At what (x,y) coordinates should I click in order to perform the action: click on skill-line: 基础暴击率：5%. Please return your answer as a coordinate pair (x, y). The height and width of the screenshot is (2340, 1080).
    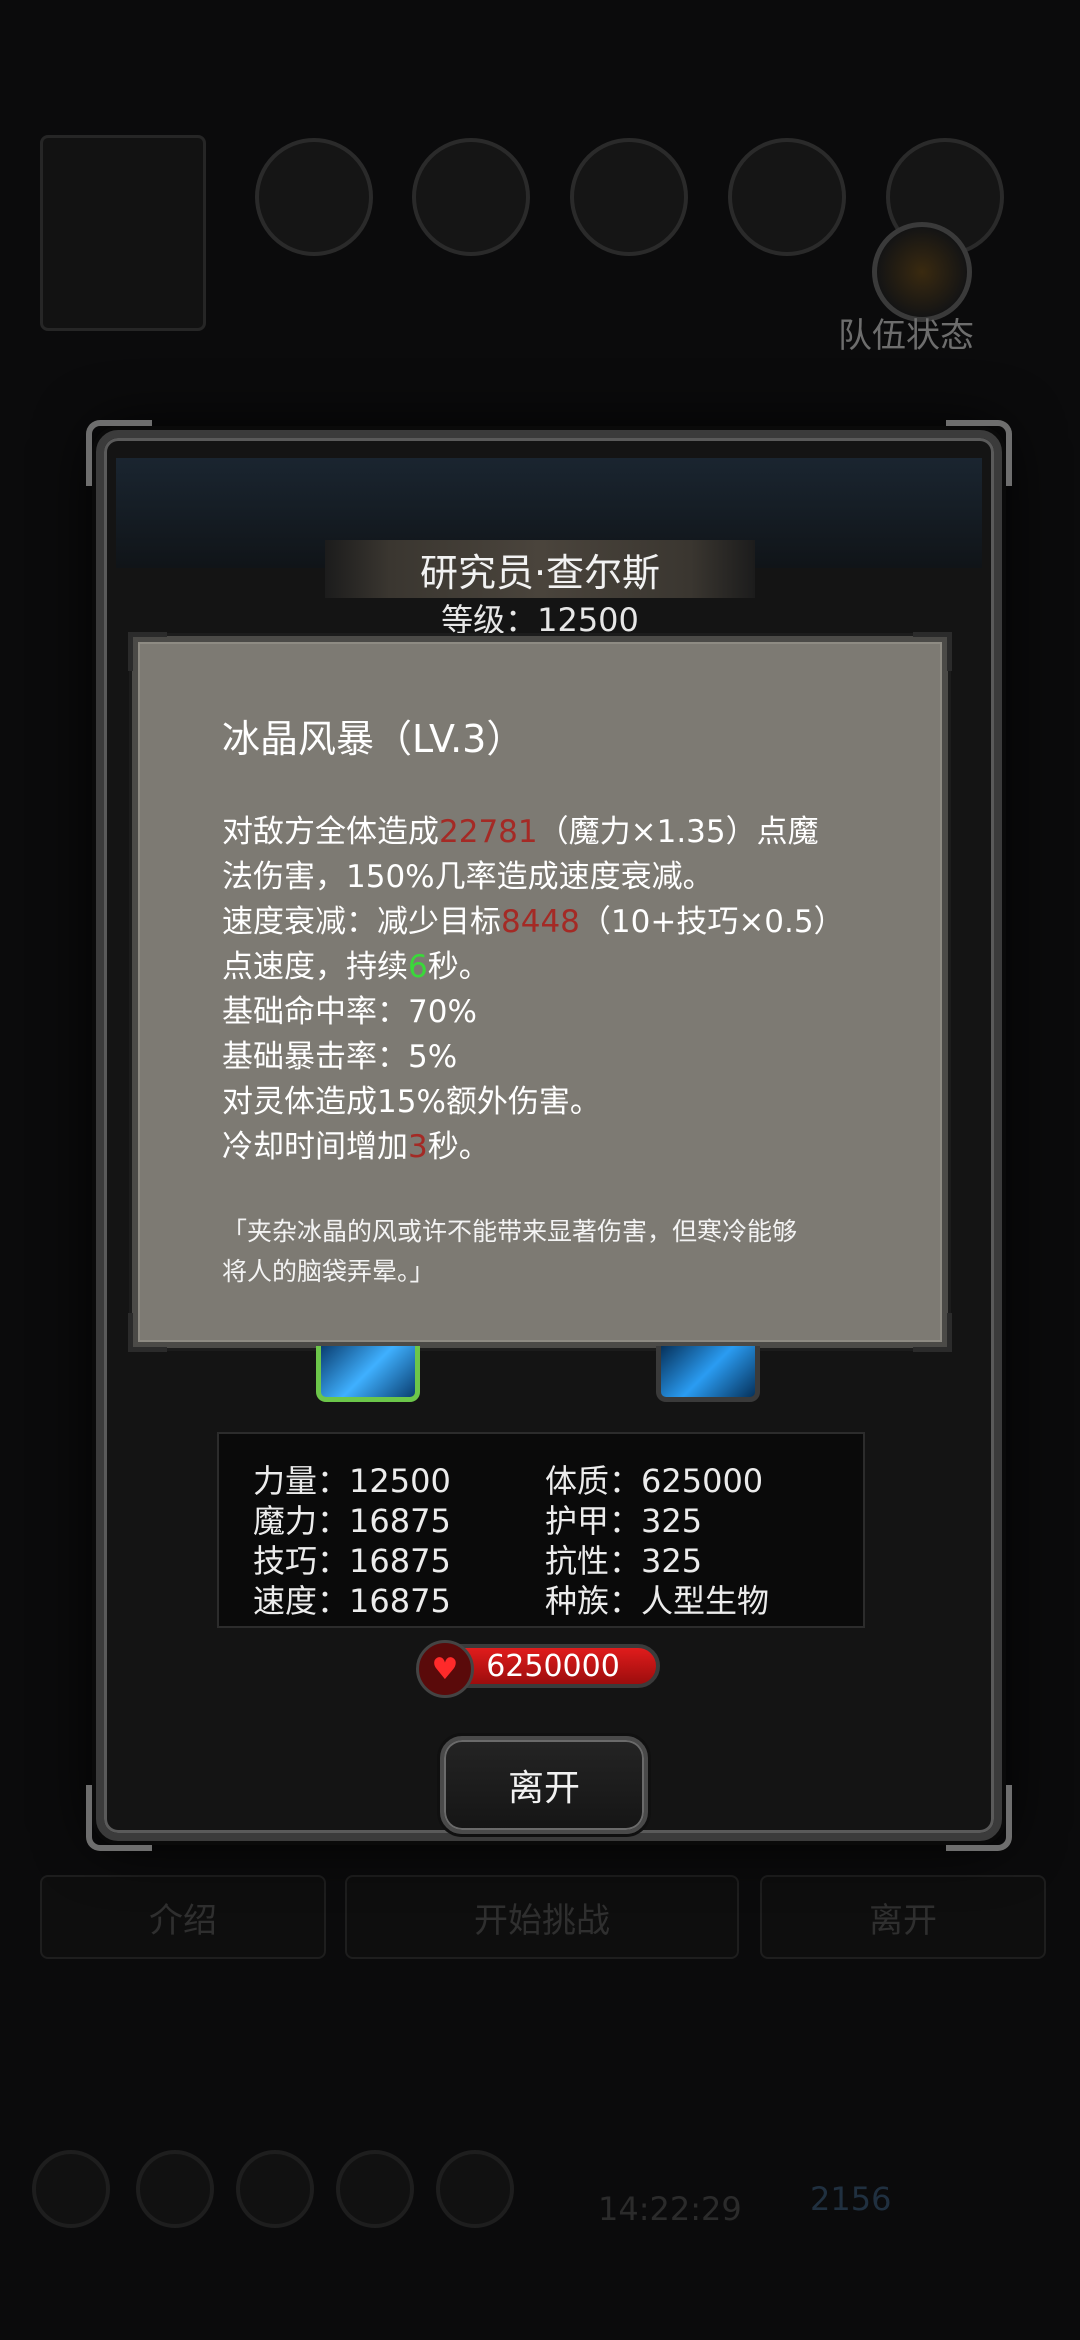
    Looking at the image, I should click on (340, 1057).